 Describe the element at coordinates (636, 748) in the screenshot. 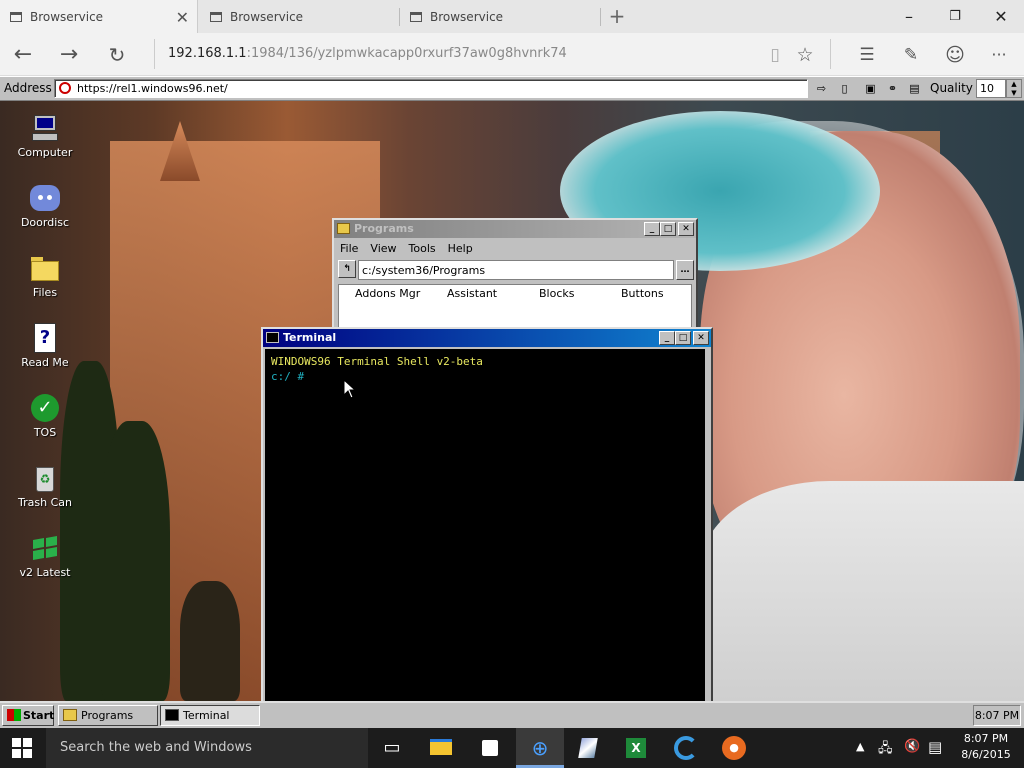

I see `excel-icon: X` at that location.